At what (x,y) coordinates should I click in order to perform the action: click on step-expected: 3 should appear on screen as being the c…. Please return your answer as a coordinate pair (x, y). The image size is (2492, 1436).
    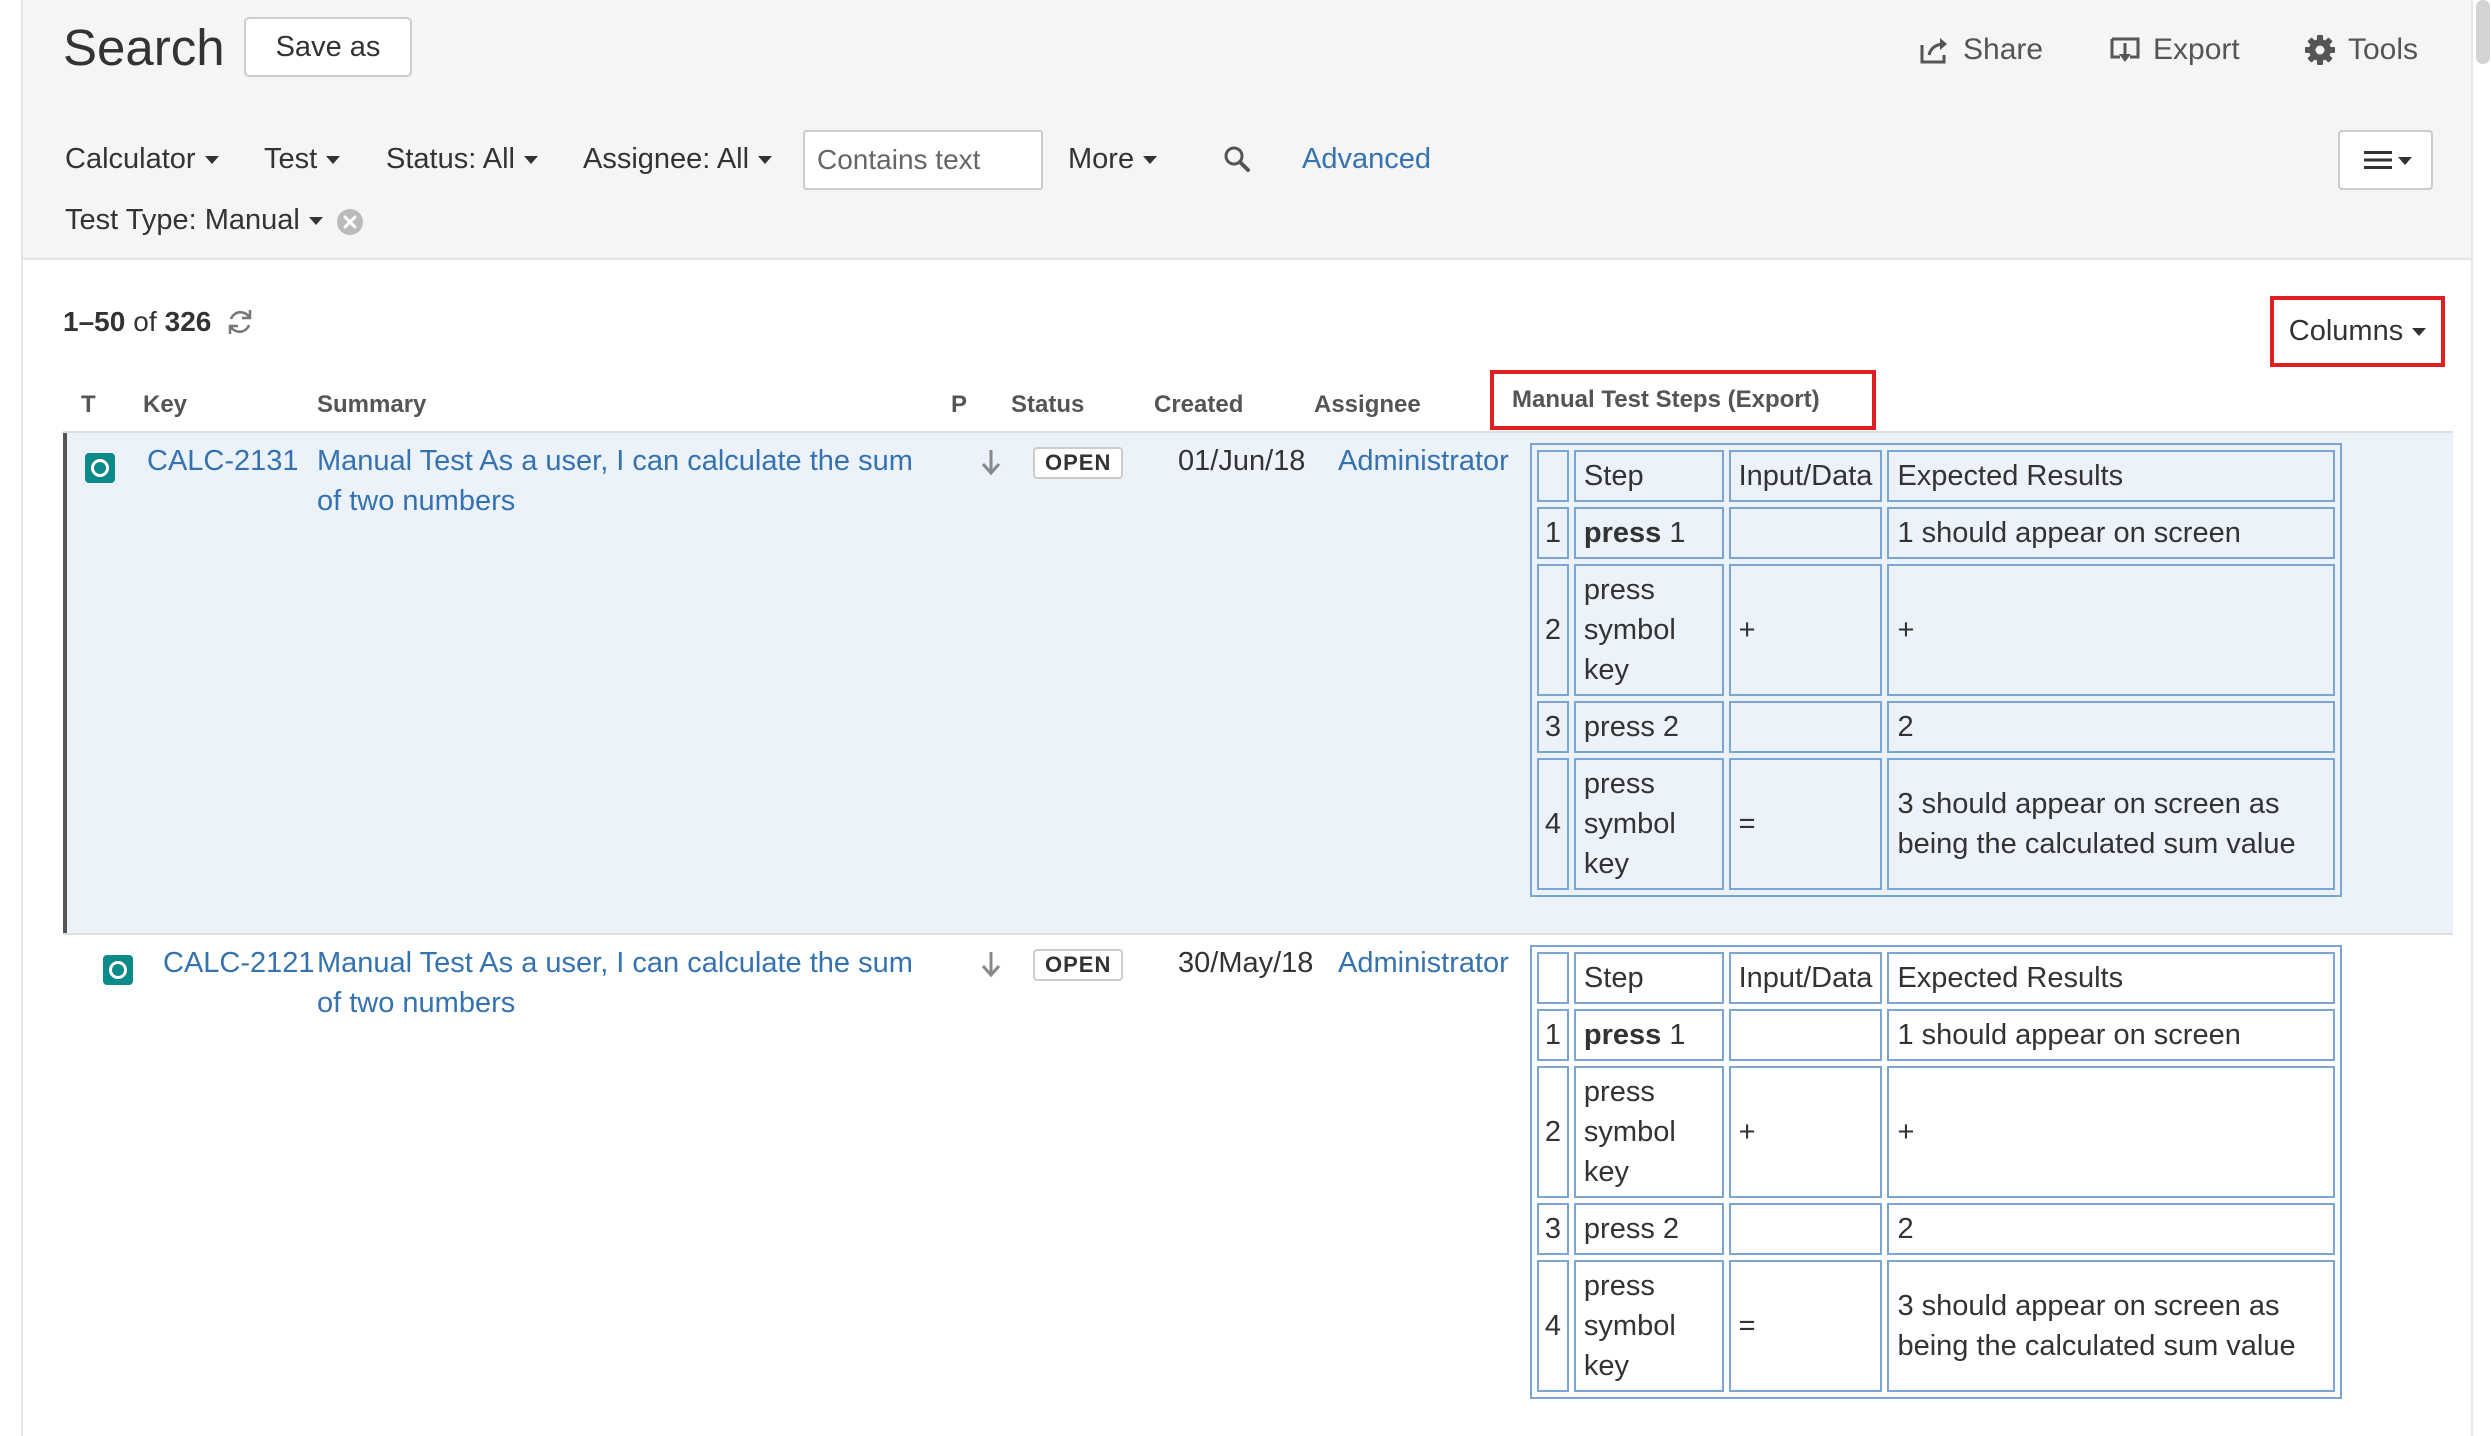
    Looking at the image, I should click on (2111, 824).